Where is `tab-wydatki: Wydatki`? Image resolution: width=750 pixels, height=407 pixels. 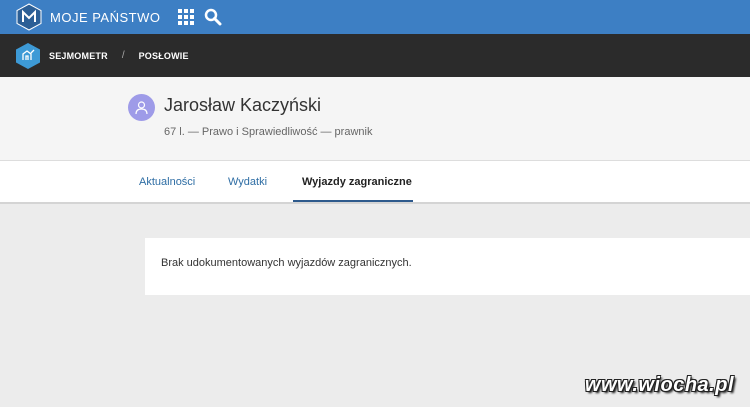
tab-wydatki: Wydatki is located at coordinates (247, 182).